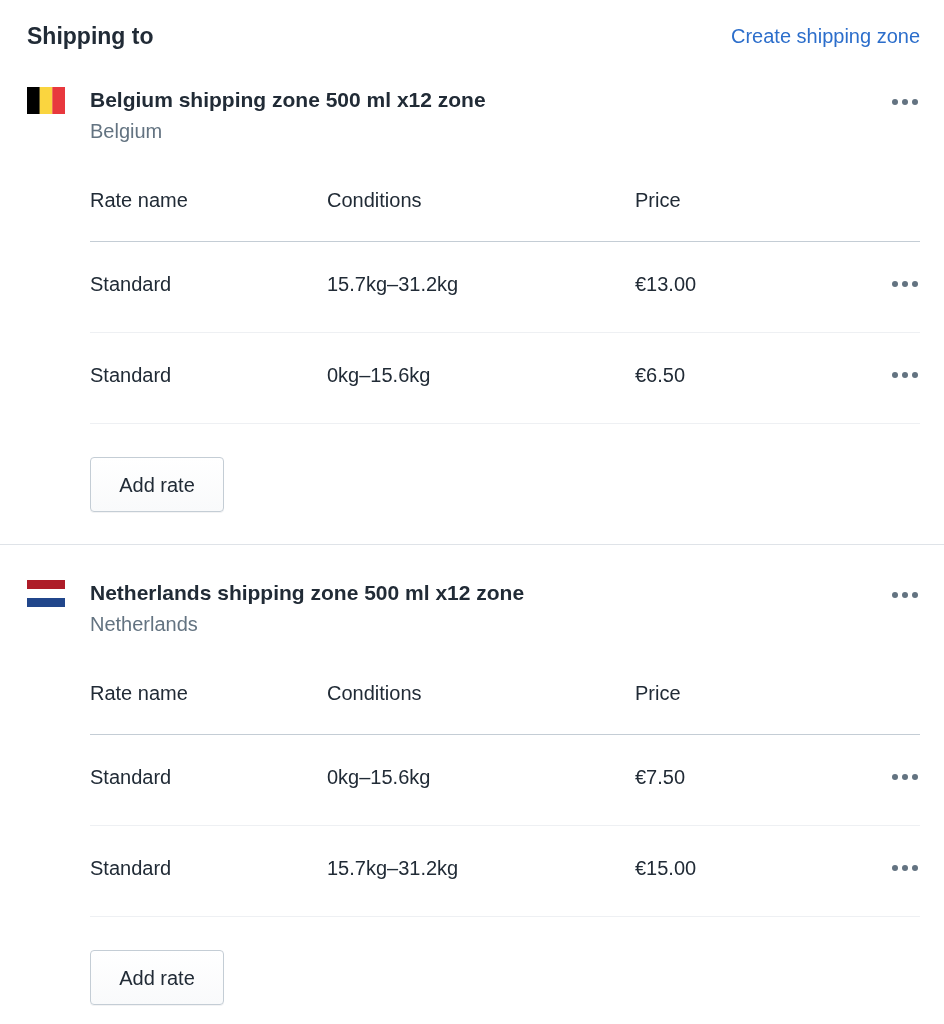 The image size is (944, 1024). I want to click on zone-country: Netherlands, so click(144, 624).